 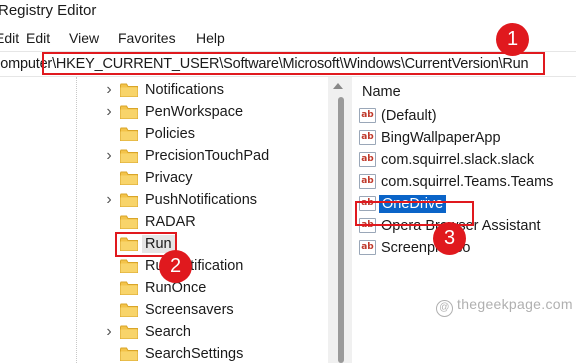 I want to click on tree-item-label: Search, so click(x=168, y=332).